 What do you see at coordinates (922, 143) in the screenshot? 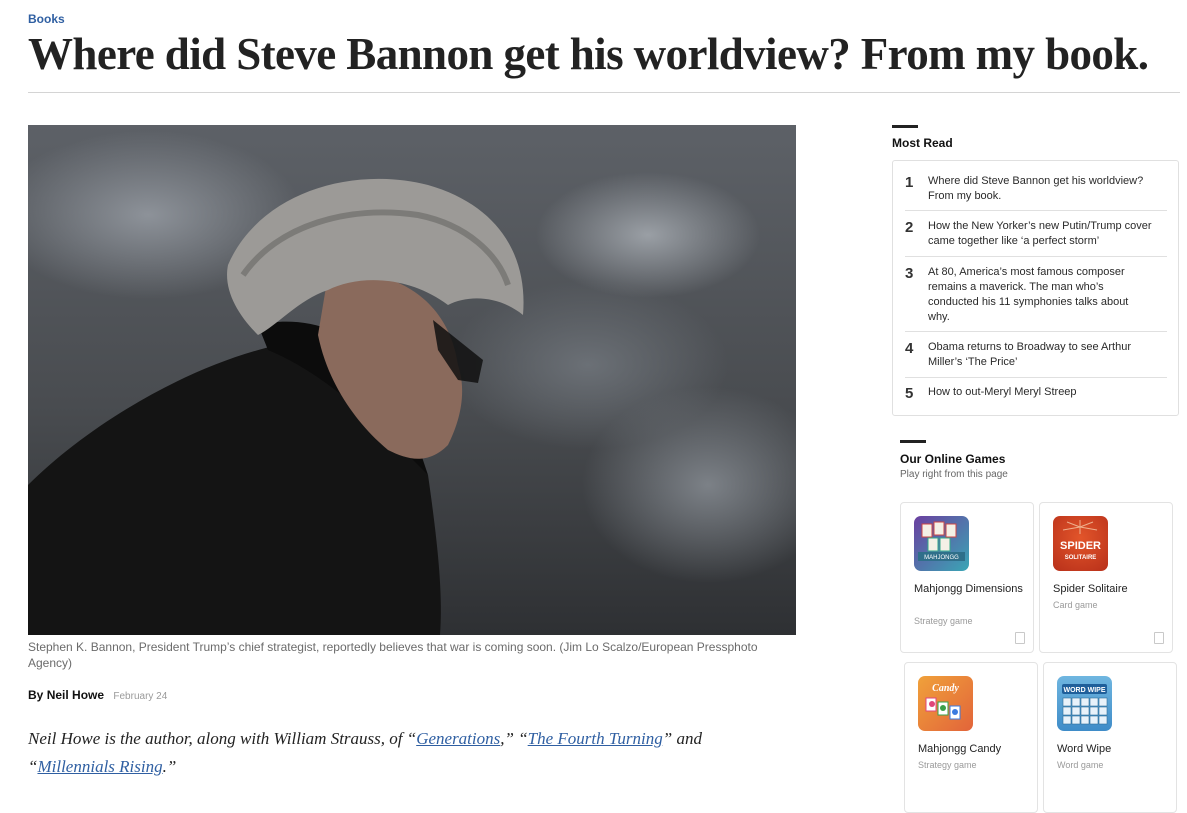
I see `most-read-title: Most Read` at bounding box center [922, 143].